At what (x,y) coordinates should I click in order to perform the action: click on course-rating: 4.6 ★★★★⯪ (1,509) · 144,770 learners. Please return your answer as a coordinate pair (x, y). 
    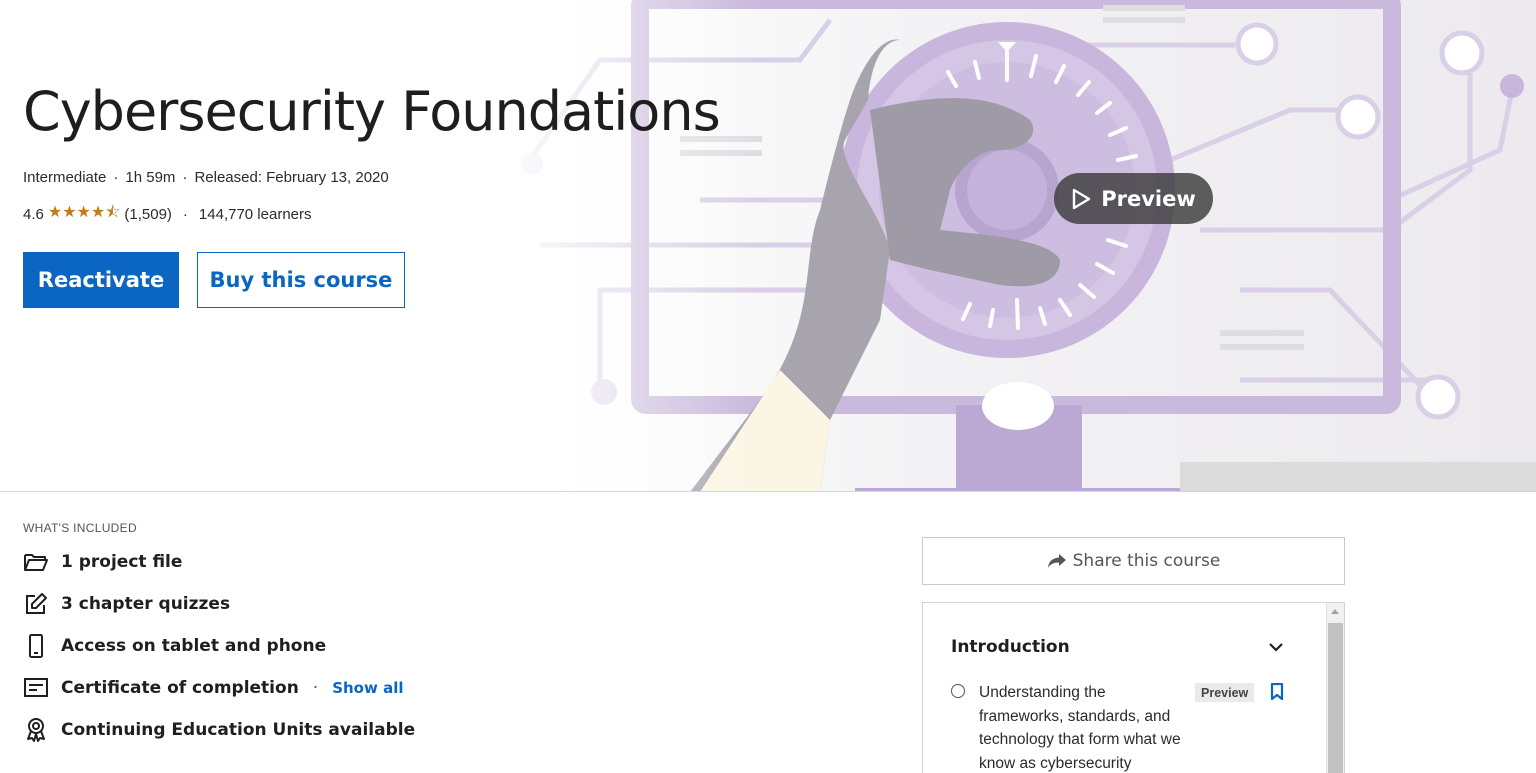
    Looking at the image, I should click on (167, 214).